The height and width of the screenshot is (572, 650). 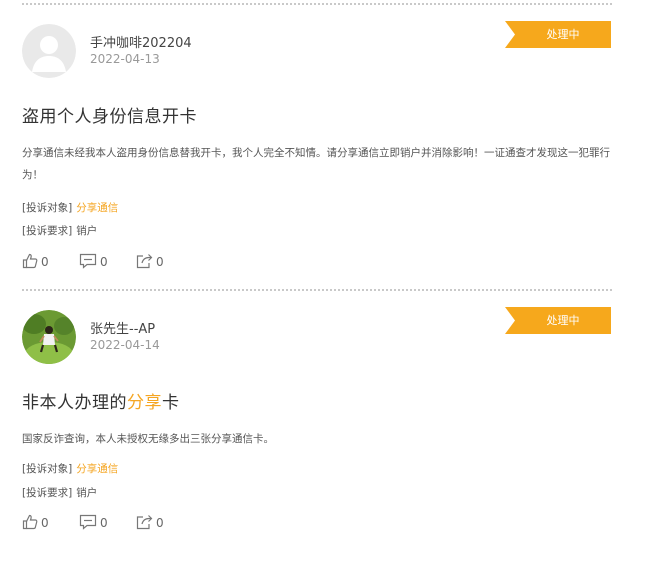 What do you see at coordinates (49, 337) in the screenshot?
I see `user-avatar` at bounding box center [49, 337].